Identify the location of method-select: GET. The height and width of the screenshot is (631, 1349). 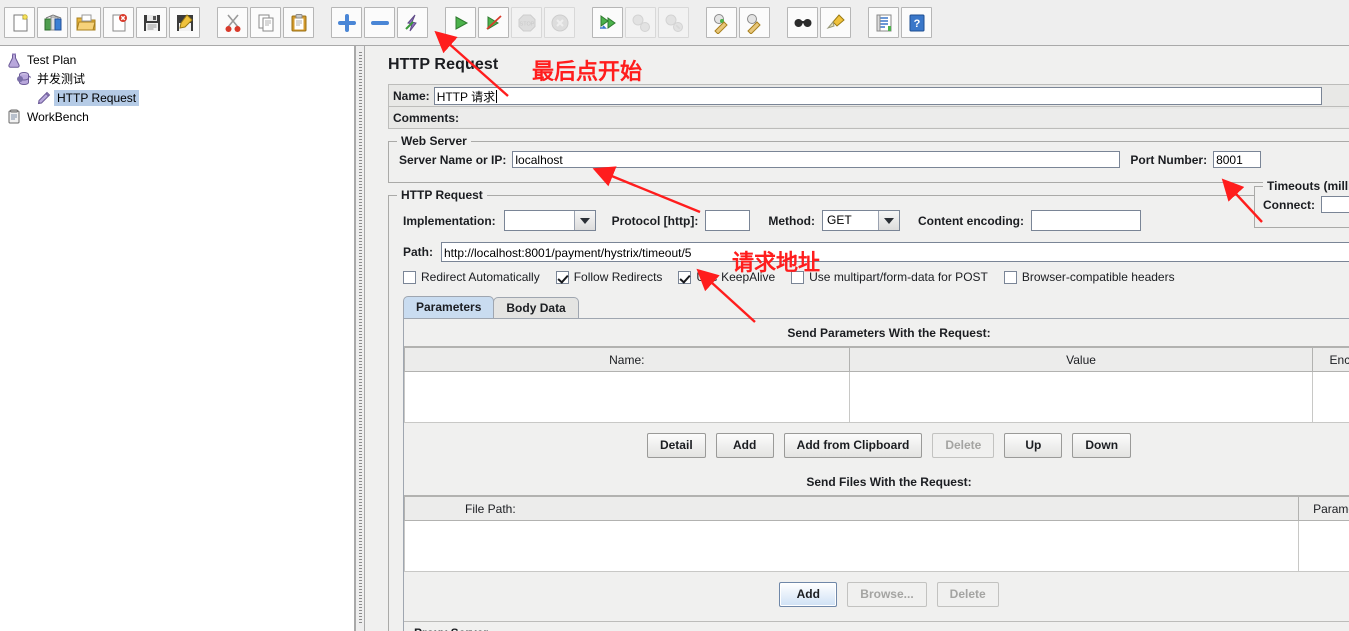
(860, 220).